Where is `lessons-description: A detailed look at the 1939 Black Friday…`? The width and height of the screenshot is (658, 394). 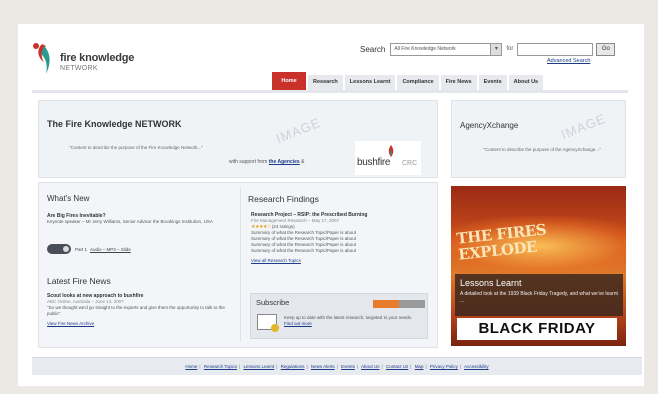 lessons-description: A detailed look at the 1939 Black Friday… is located at coordinates (539, 297).